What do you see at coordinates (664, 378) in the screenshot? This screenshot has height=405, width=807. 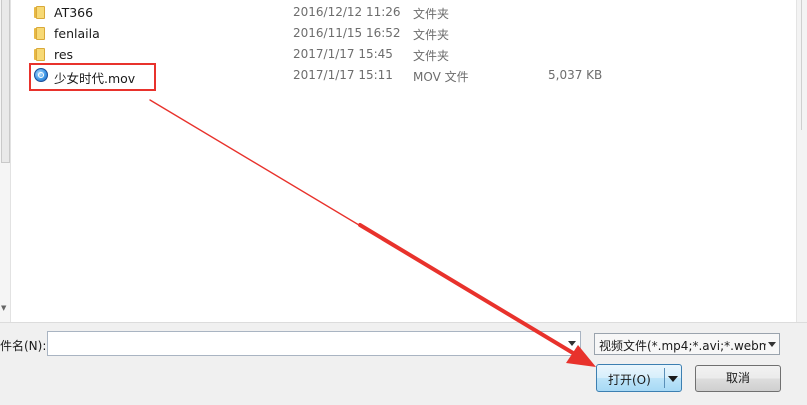 I see `split-separator` at bounding box center [664, 378].